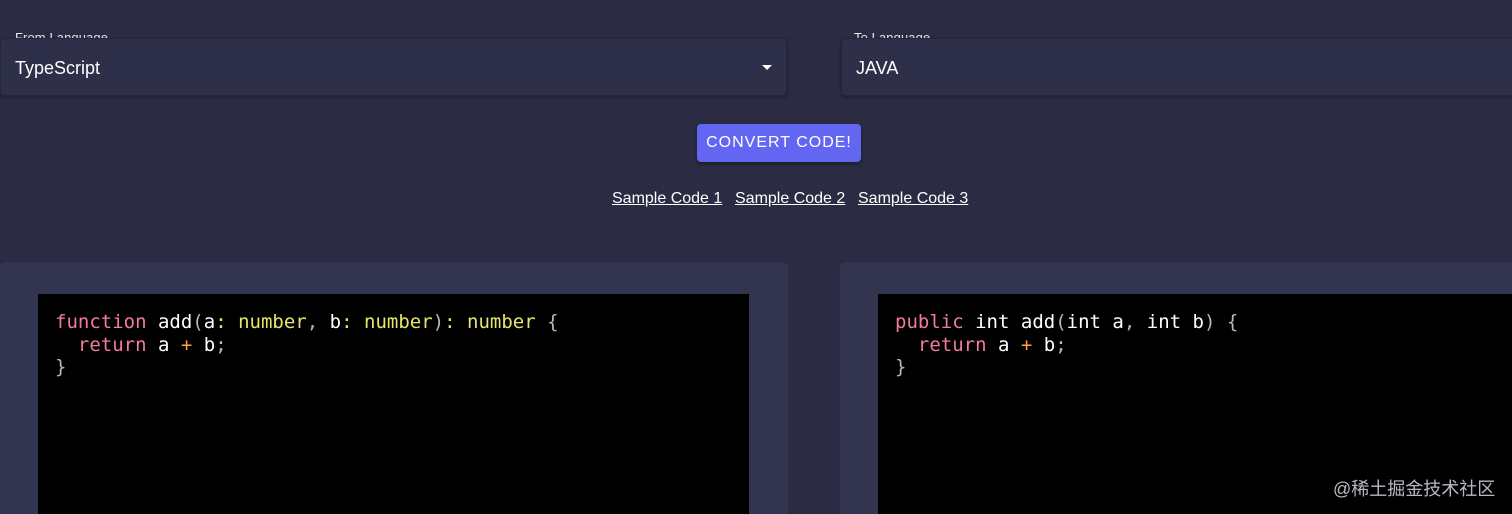 Image resolution: width=1512 pixels, height=514 pixels. I want to click on code-line: public int add(int a, int b) {, so click(1203, 322).